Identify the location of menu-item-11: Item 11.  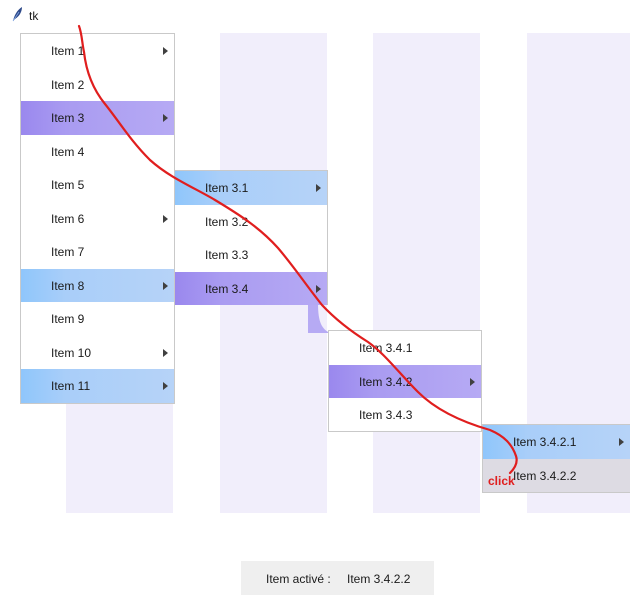
(97, 386).